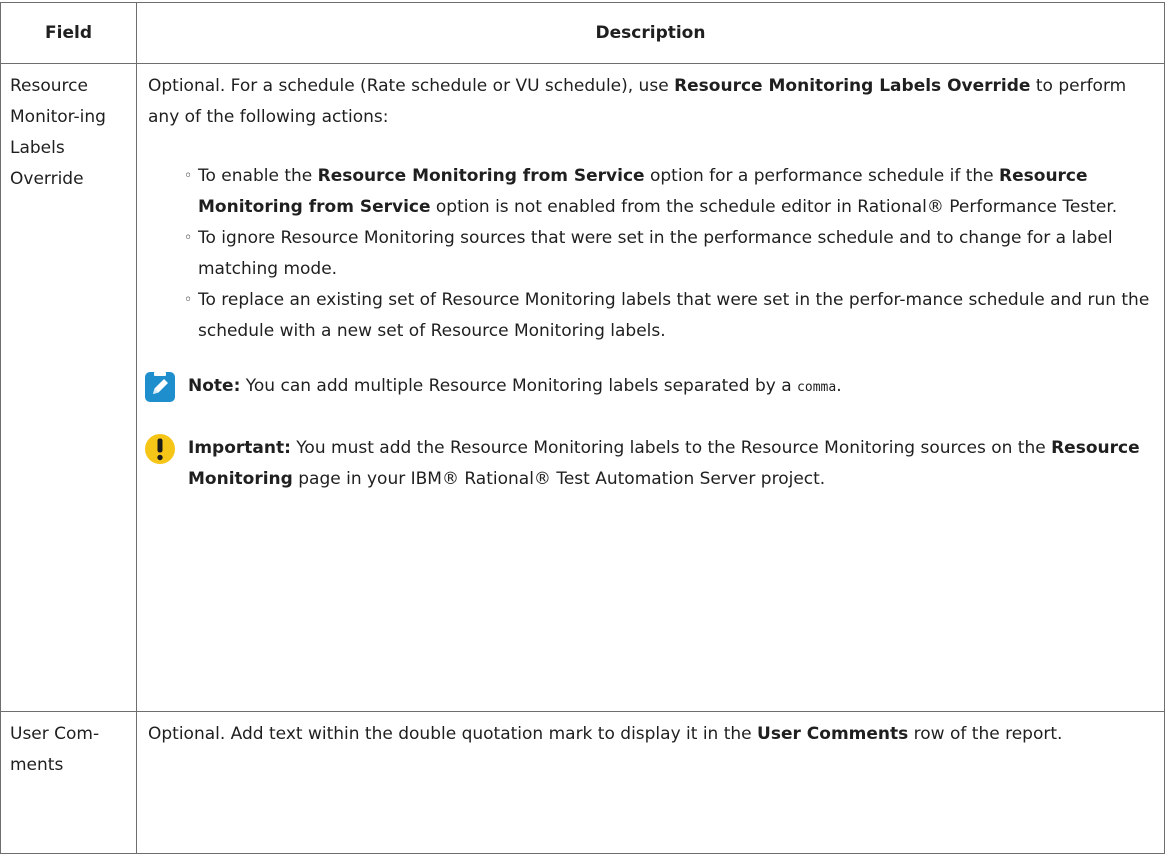 The height and width of the screenshot is (854, 1166). What do you see at coordinates (68, 782) in the screenshot?
I see `field-name: User Com-ments` at bounding box center [68, 782].